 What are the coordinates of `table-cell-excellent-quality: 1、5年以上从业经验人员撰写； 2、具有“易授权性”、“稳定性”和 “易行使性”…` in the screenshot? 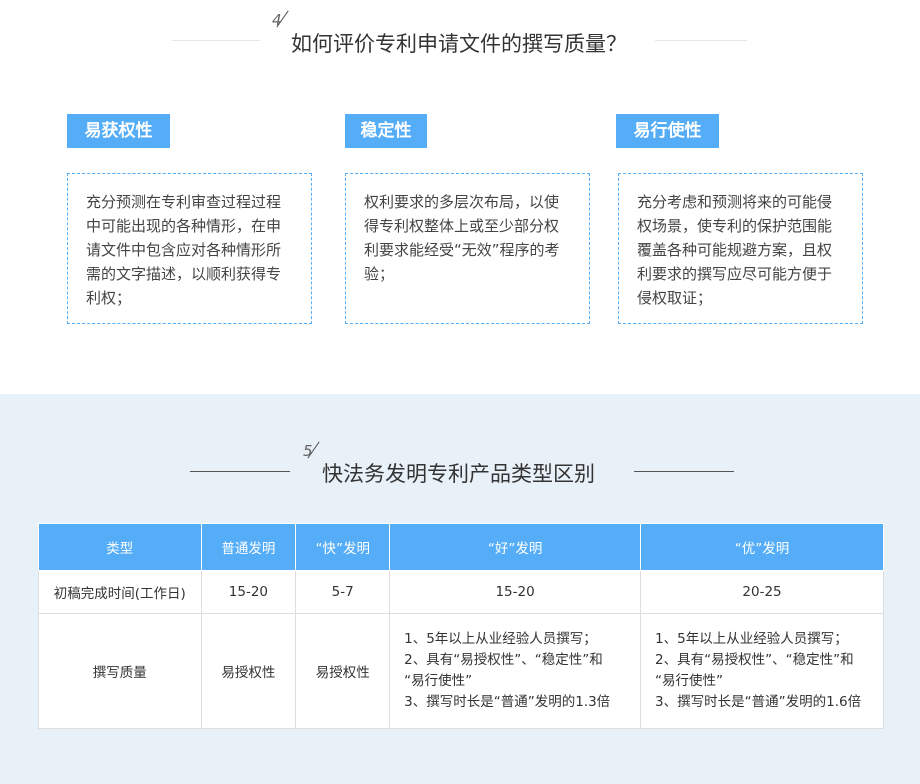 It's located at (762, 671).